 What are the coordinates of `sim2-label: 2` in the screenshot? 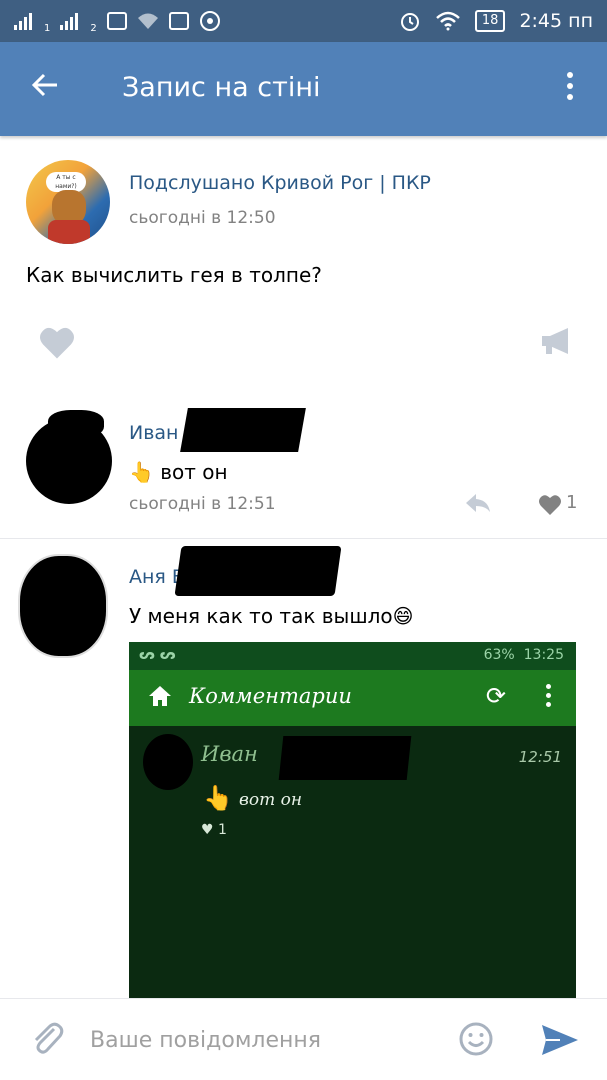 It's located at (93, 28).